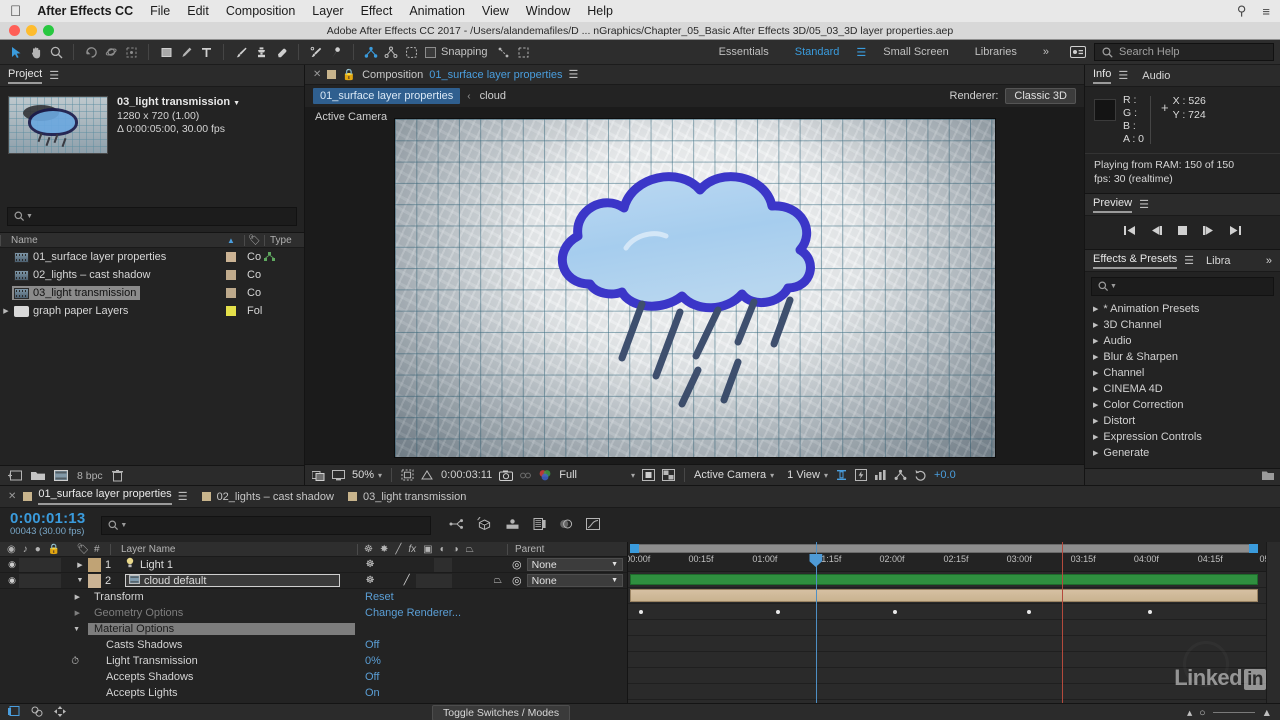 This screenshot has height=720, width=1280. What do you see at coordinates (954, 701) in the screenshot?
I see `track-row-accepts-lights` at bounding box center [954, 701].